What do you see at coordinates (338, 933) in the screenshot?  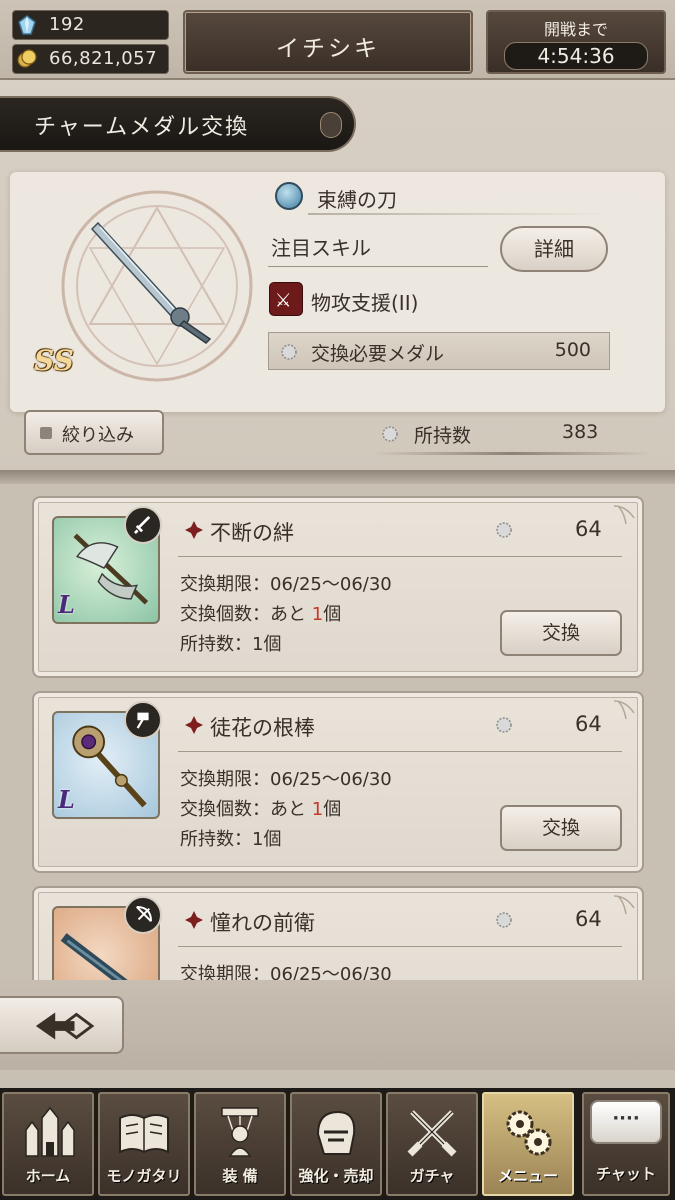 I see `list-item: L 憧れの前衛 64 交換期限：06/25〜06/30` at bounding box center [338, 933].